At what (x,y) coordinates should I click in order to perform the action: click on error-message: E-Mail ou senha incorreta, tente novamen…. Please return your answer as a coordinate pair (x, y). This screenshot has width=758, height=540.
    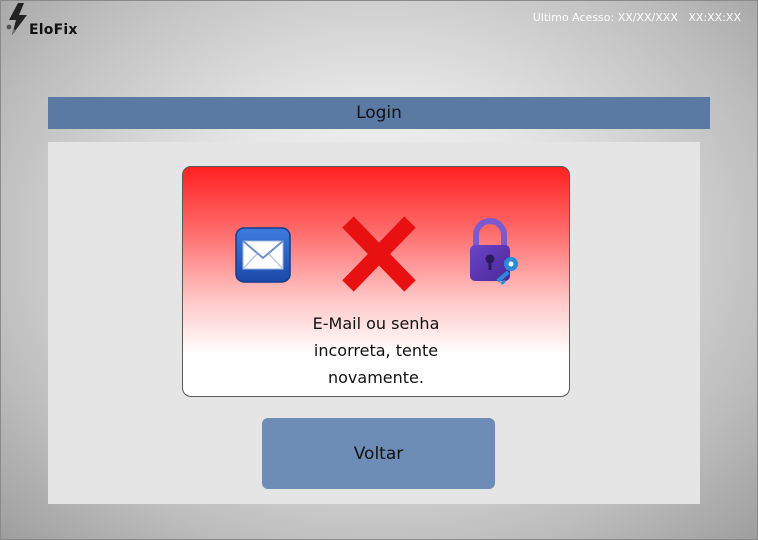
    Looking at the image, I should click on (376, 350).